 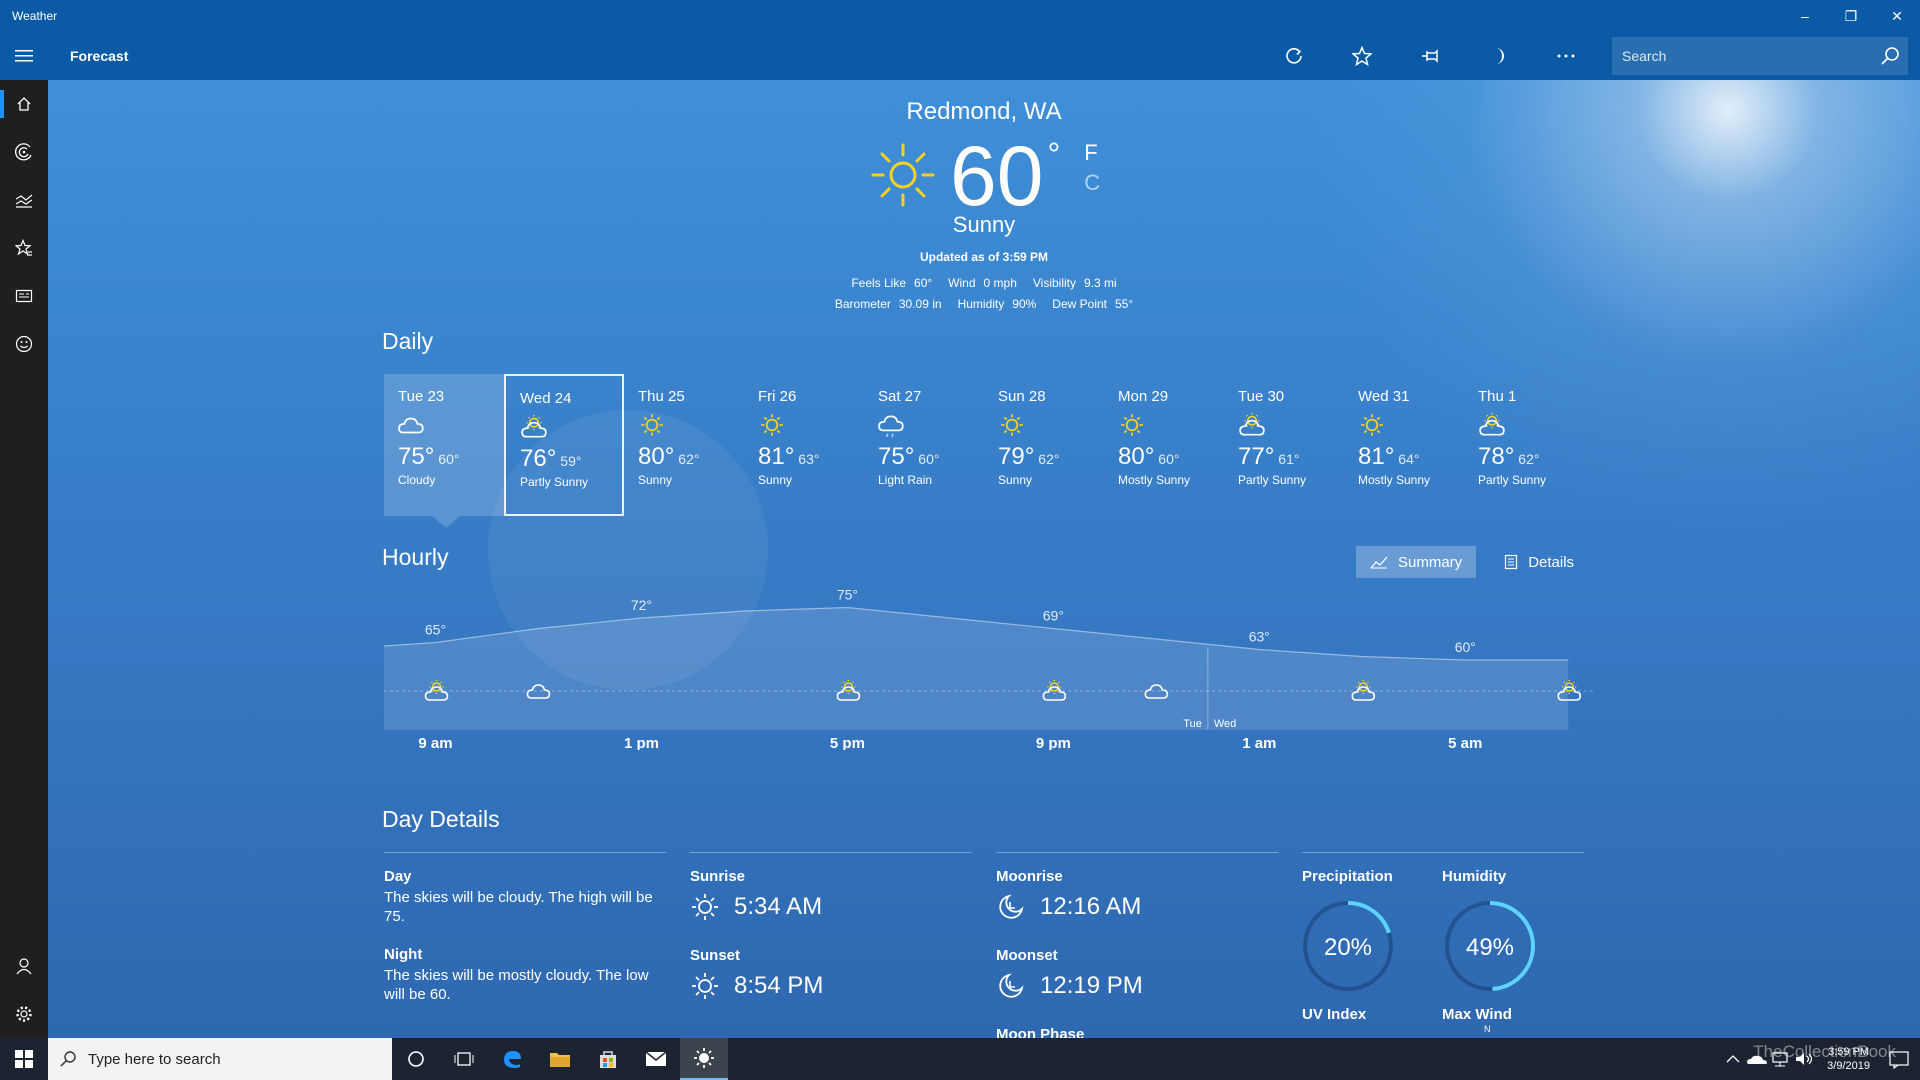 I want to click on stat-item: Visibility 9.3 mi, so click(x=1075, y=283).